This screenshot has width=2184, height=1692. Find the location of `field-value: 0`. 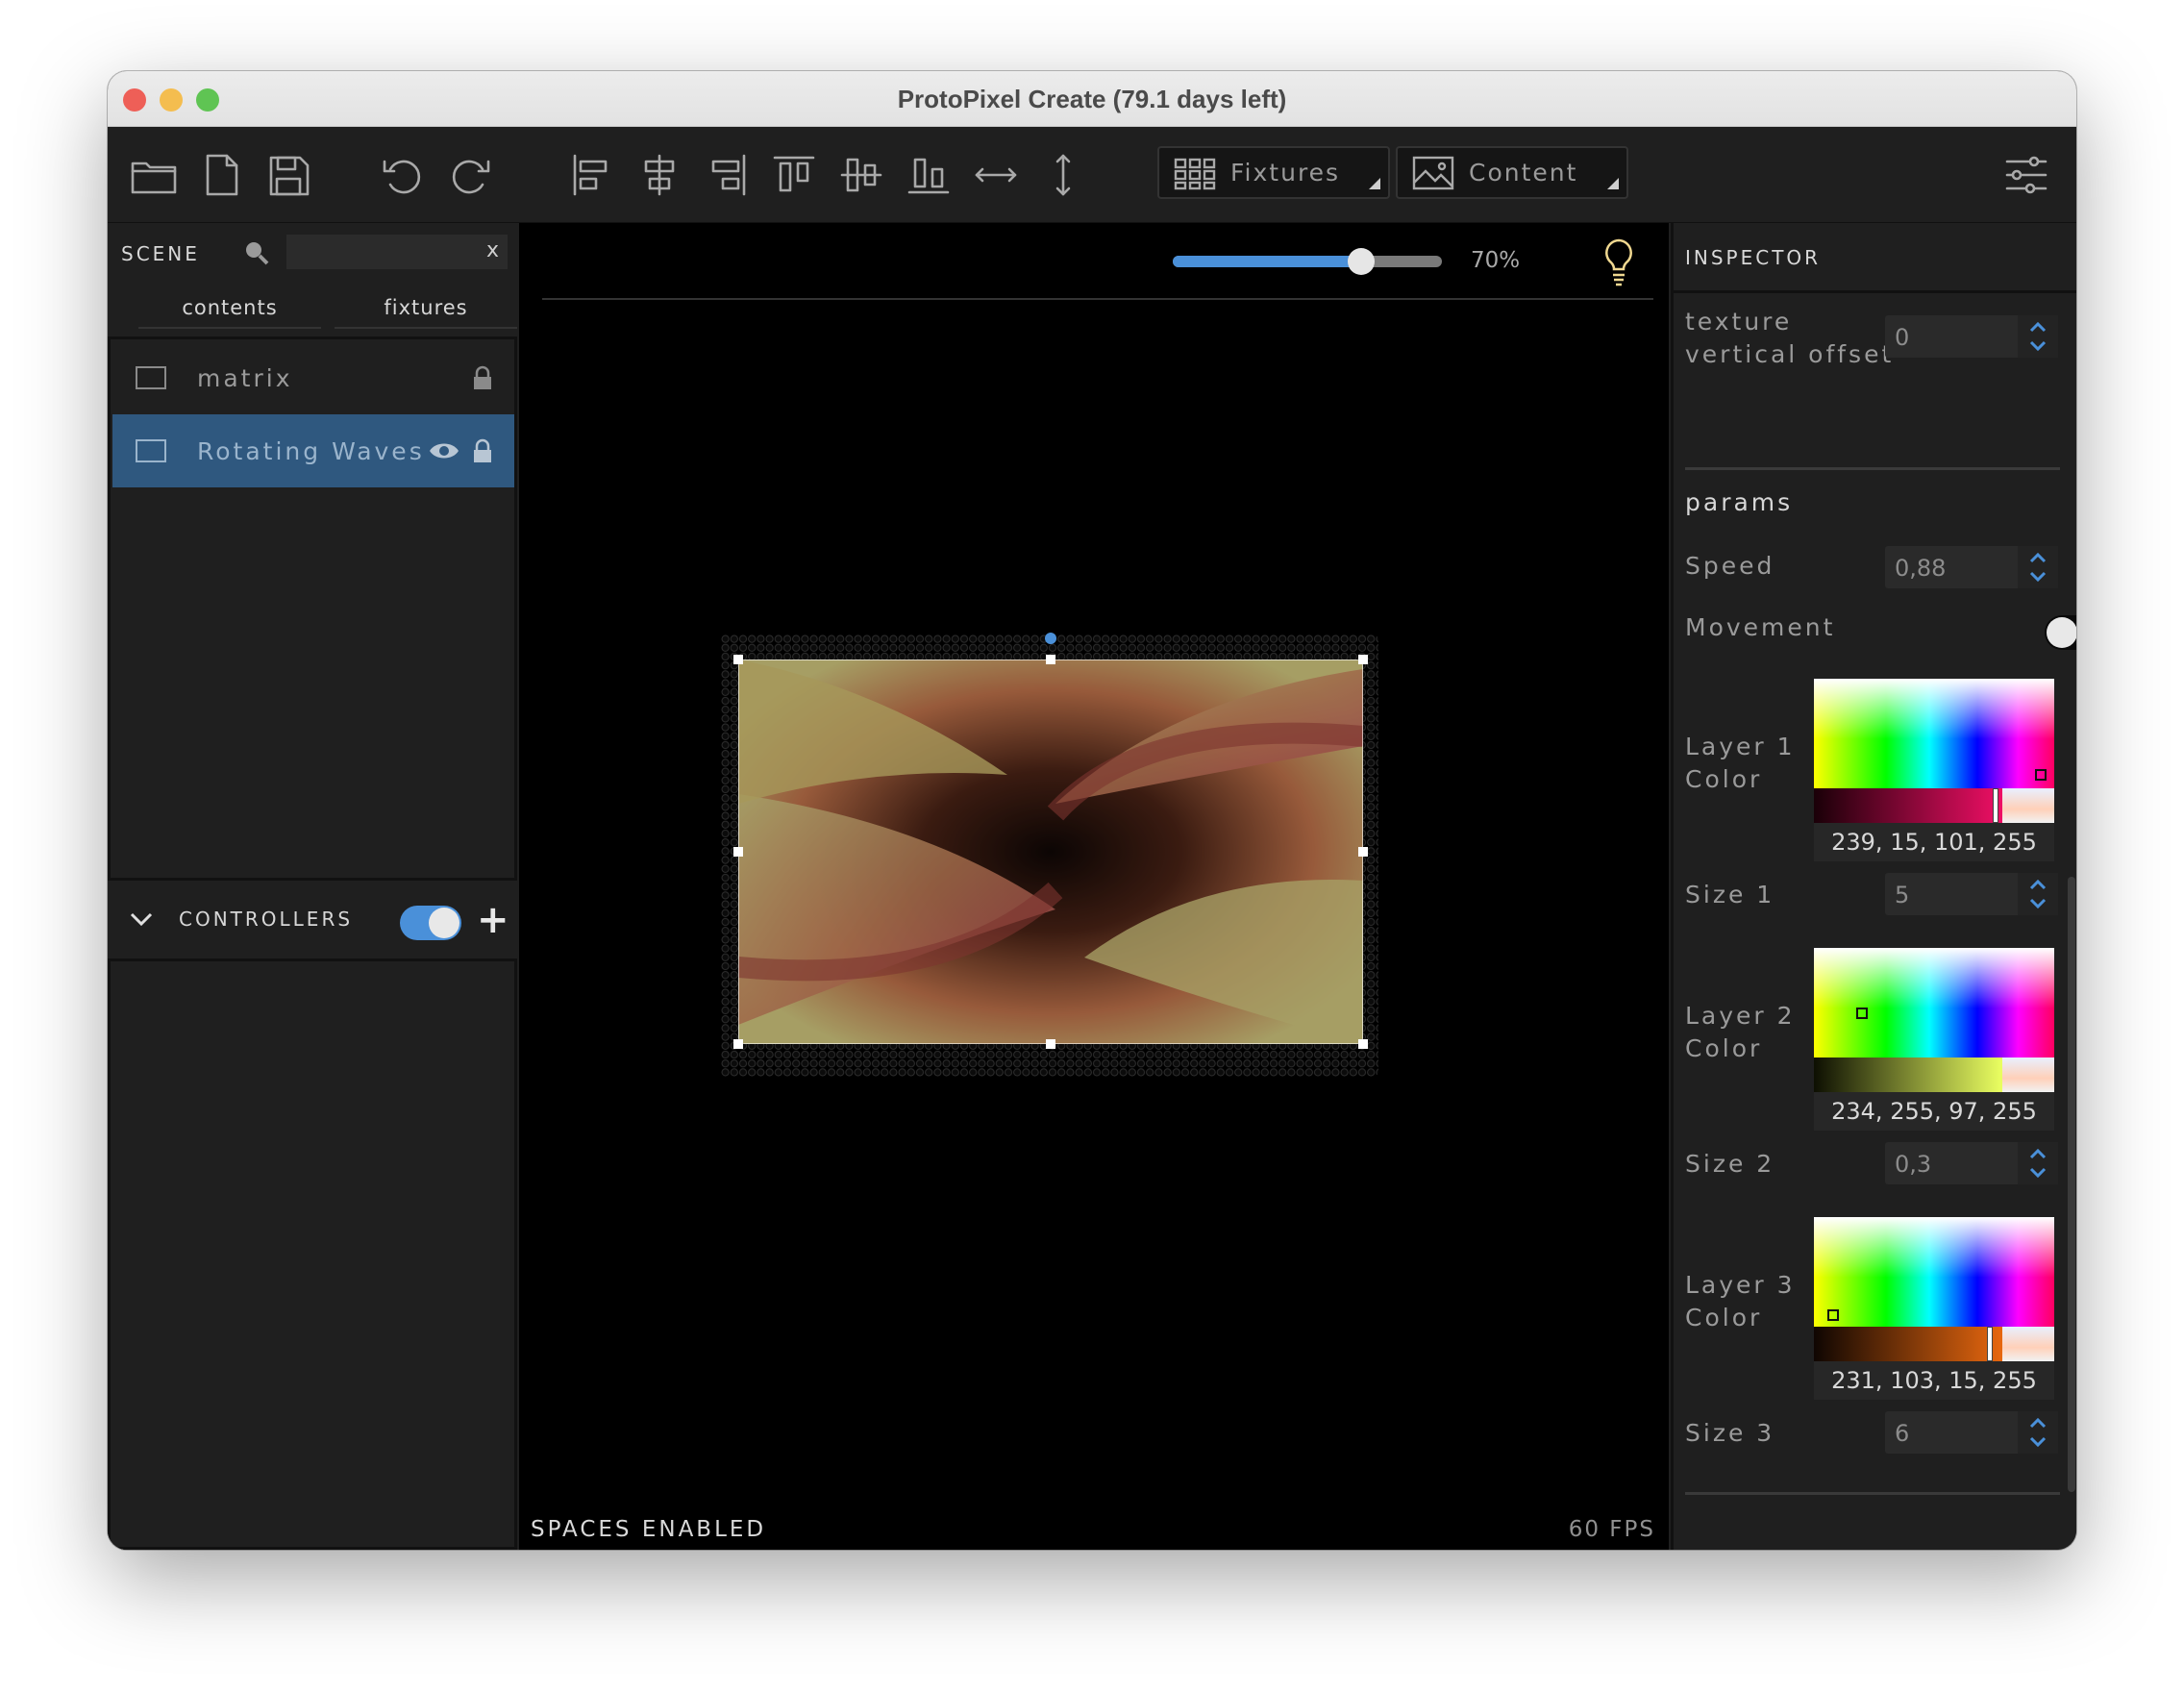

field-value: 0 is located at coordinates (1903, 337).